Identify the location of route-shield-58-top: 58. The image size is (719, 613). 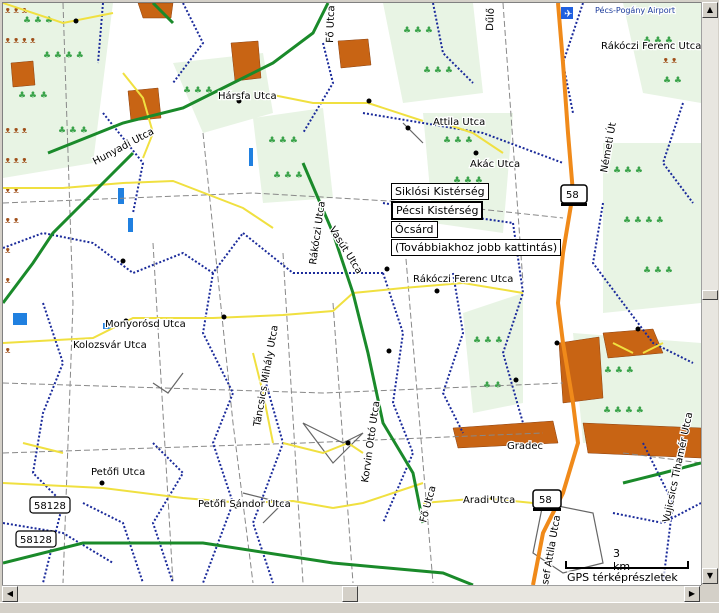
(574, 195).